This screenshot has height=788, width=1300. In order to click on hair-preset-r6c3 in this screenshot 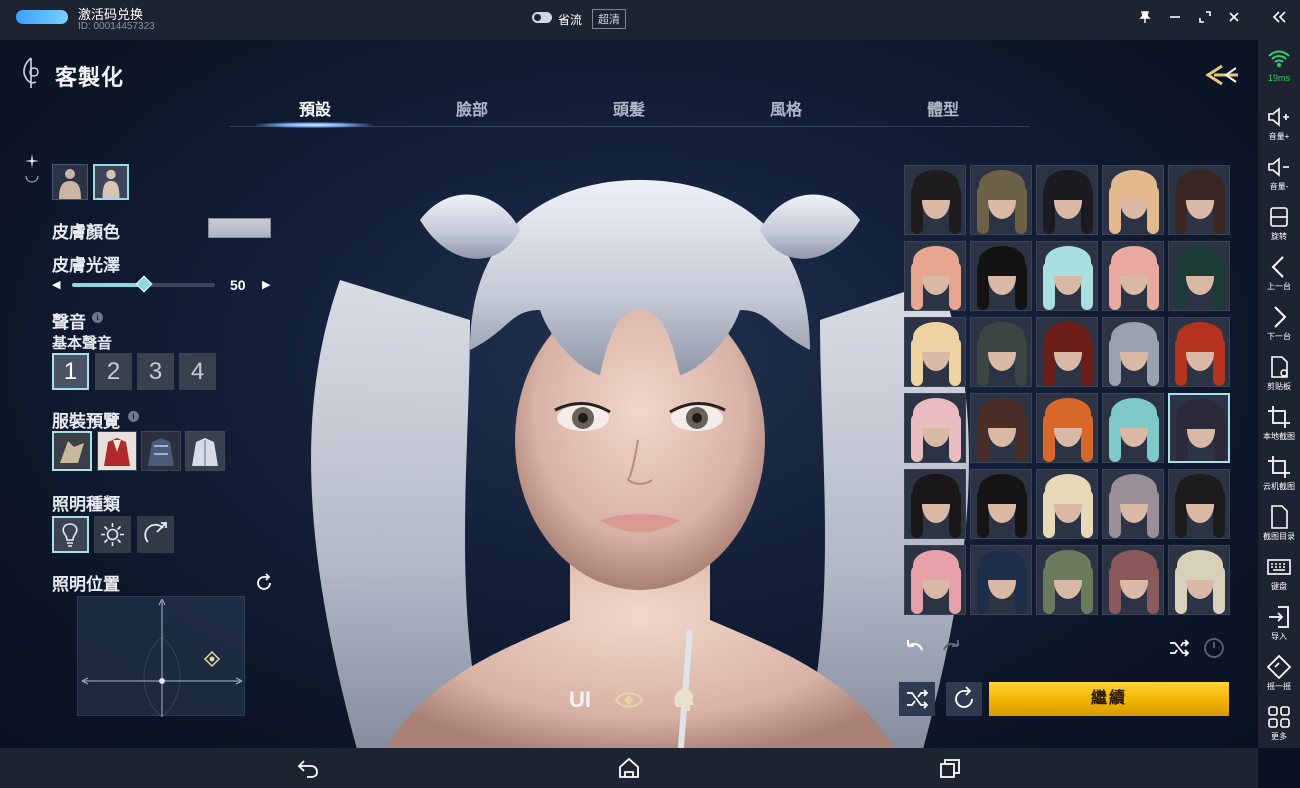, I will do `click(1067, 580)`.